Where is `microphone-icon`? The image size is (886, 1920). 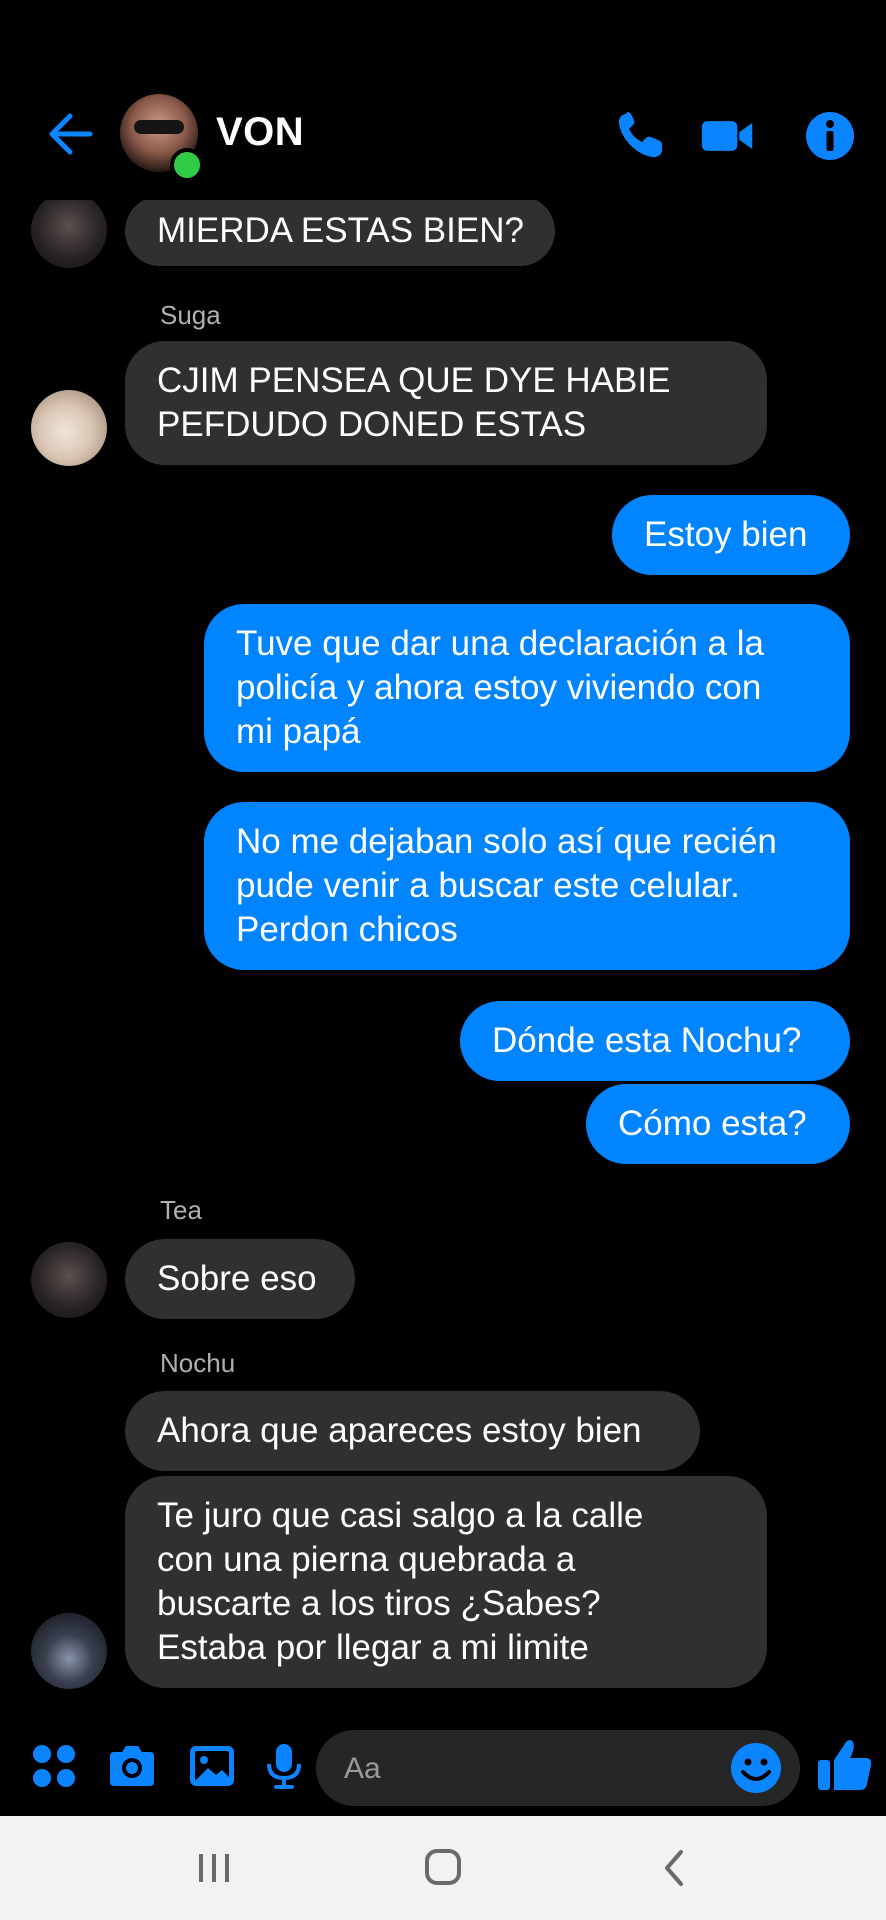
microphone-icon is located at coordinates (284, 1766).